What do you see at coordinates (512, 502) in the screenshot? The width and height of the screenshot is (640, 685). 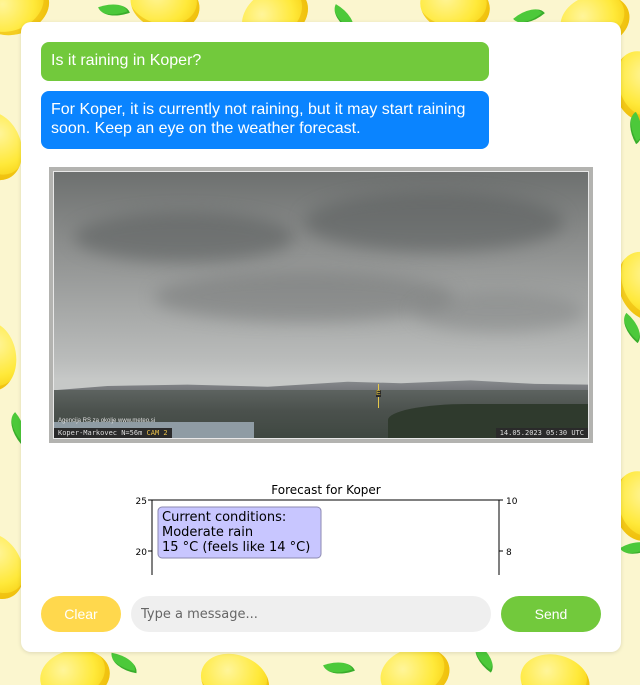 I see `right-axis-tick: 10` at bounding box center [512, 502].